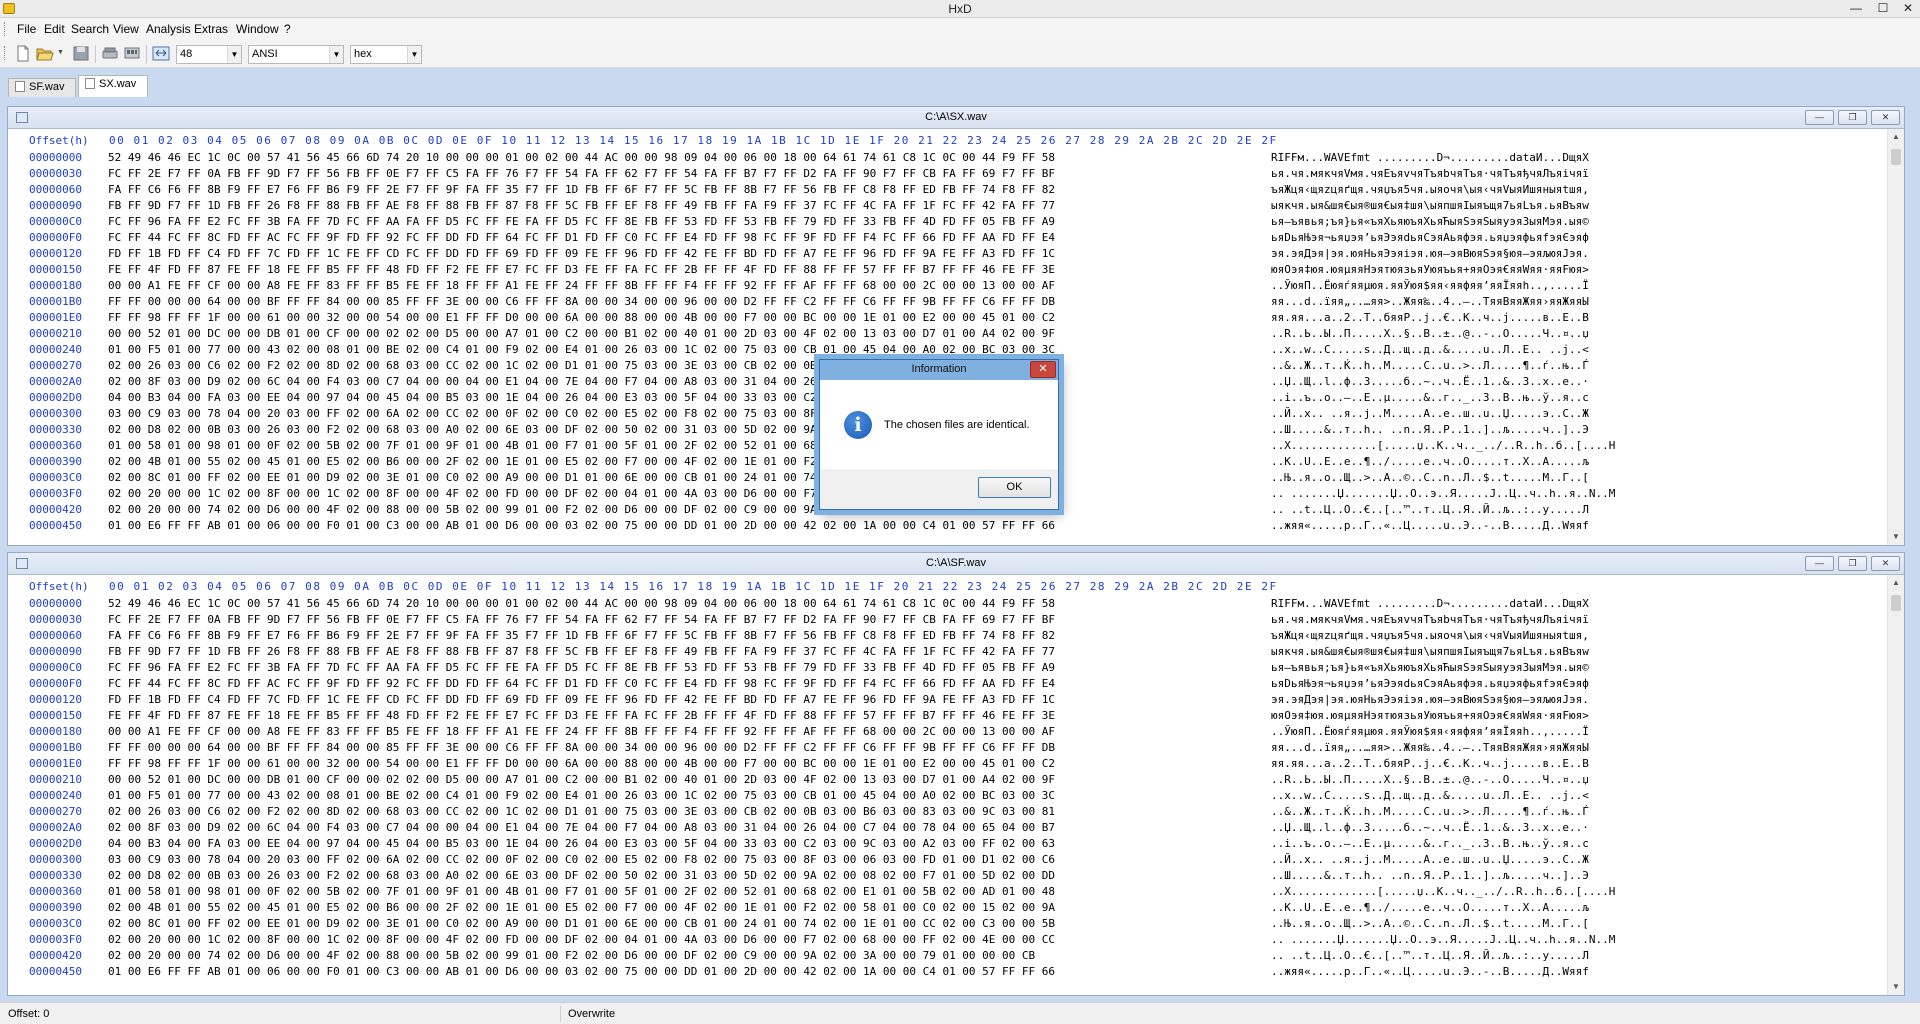 Image resolution: width=1920 pixels, height=1024 pixels. Describe the element at coordinates (60, 52) in the screenshot. I see `open-dropdown-chevron-icon: ▼` at that location.